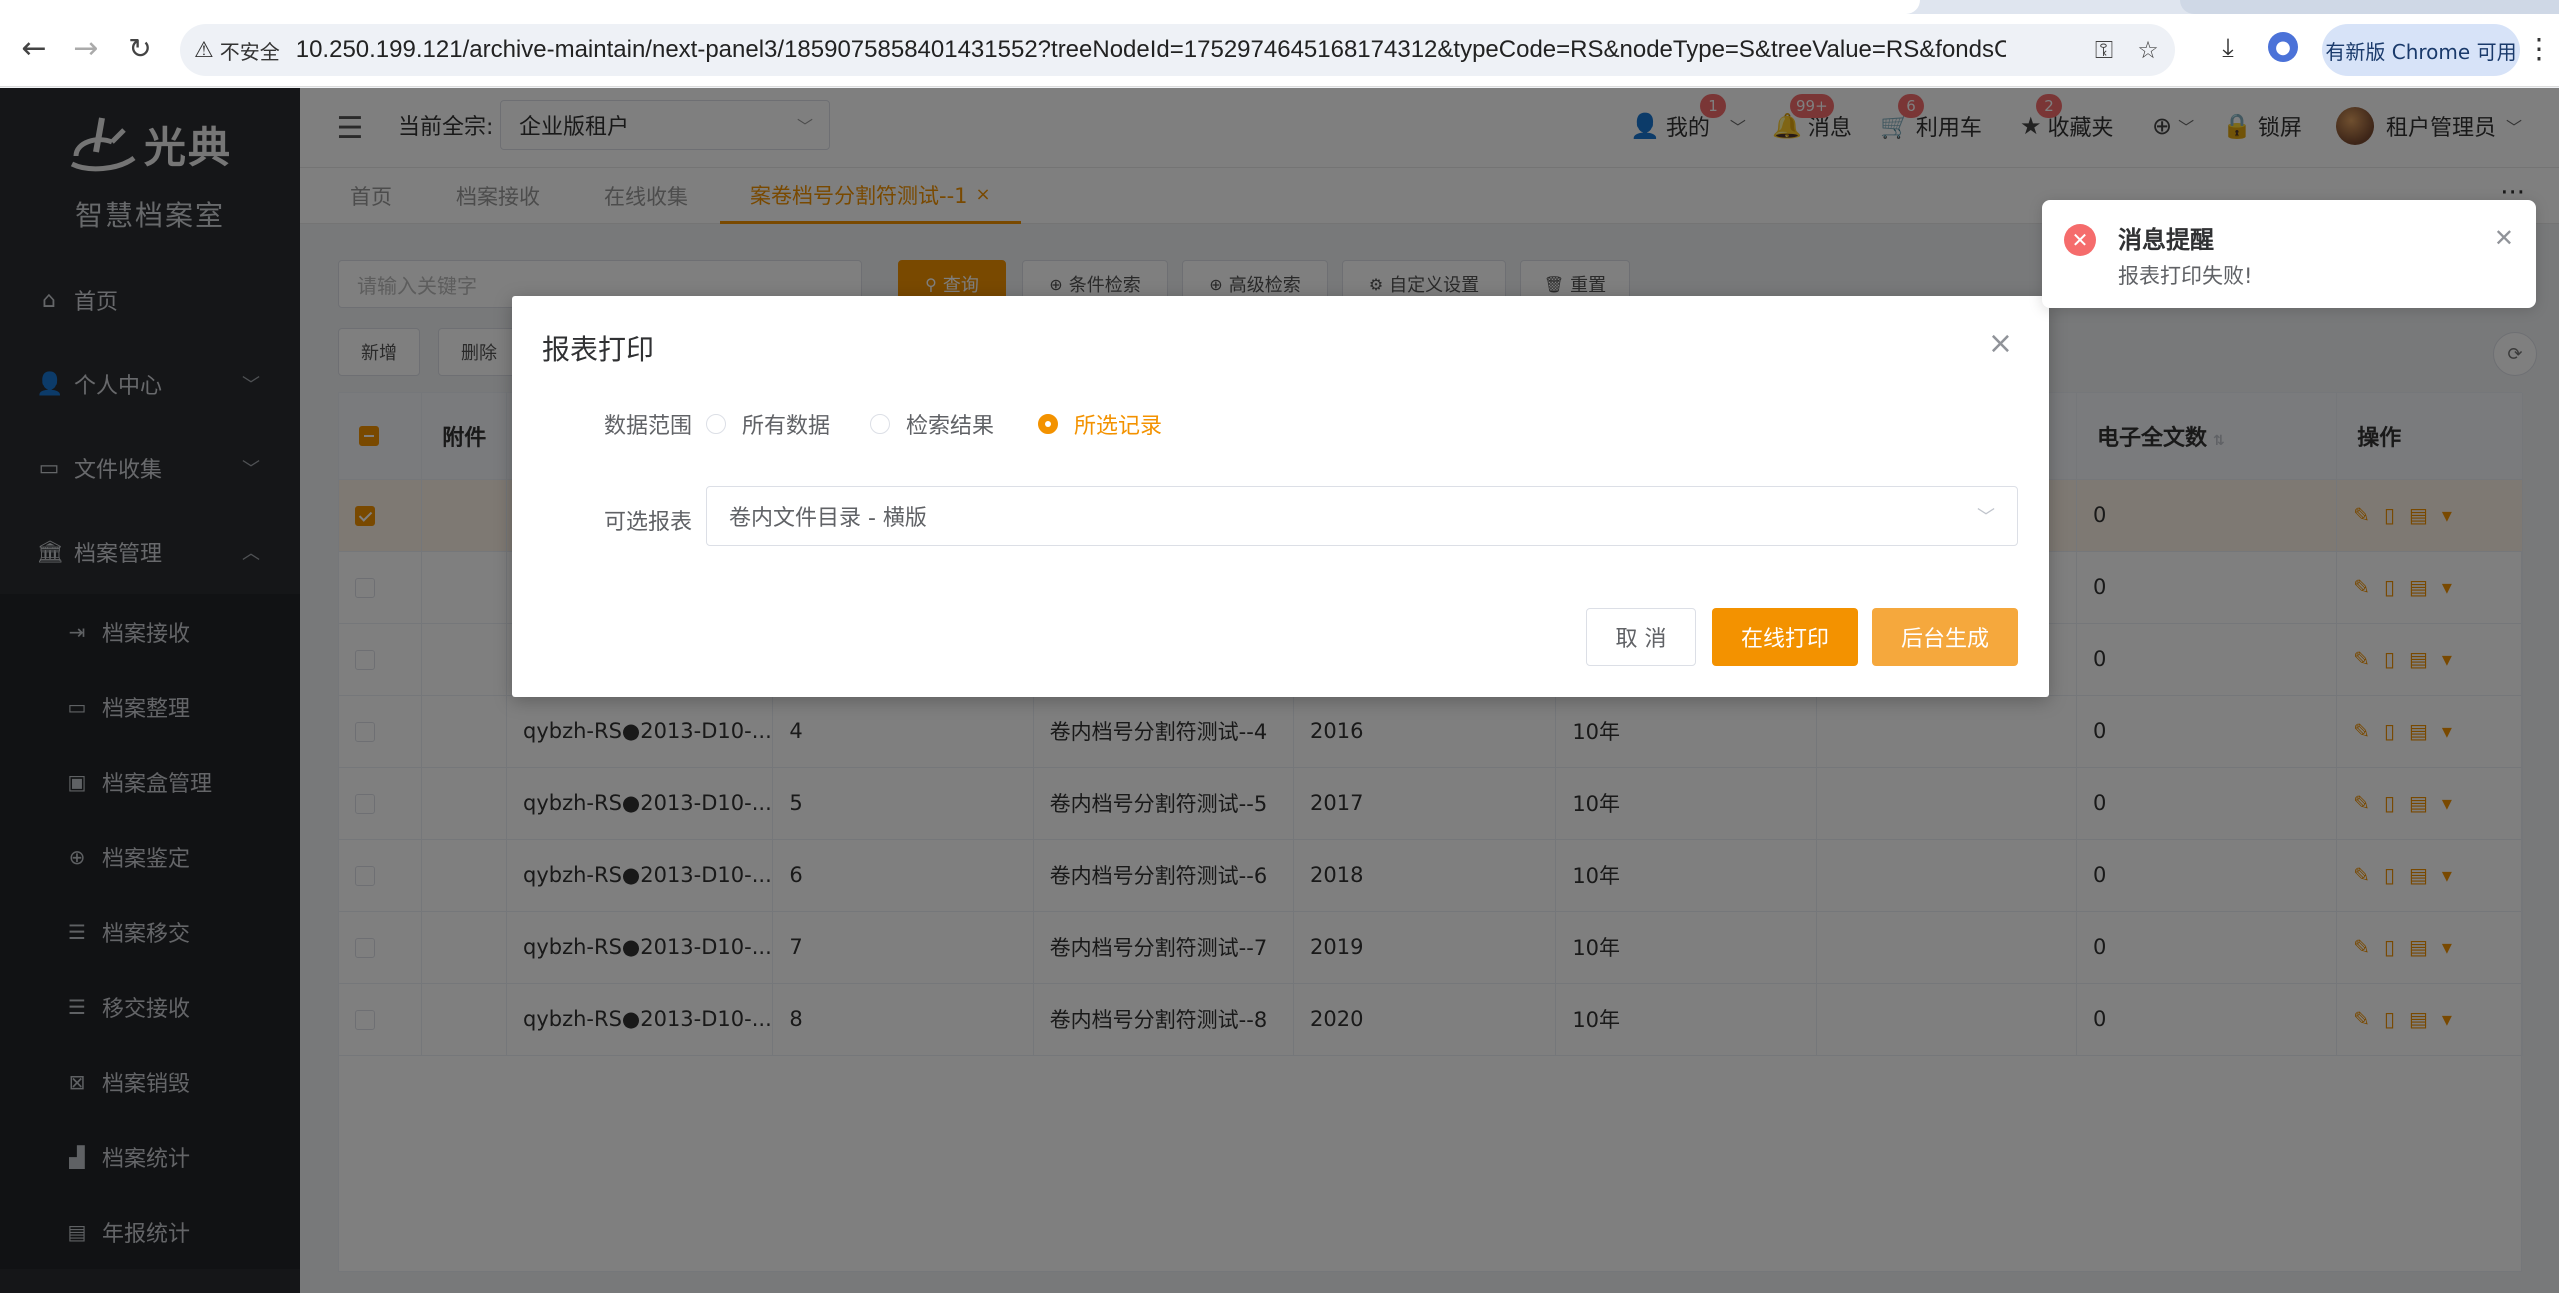 Image resolution: width=2559 pixels, height=1293 pixels. I want to click on radio-label: 检索结果, so click(950, 426).